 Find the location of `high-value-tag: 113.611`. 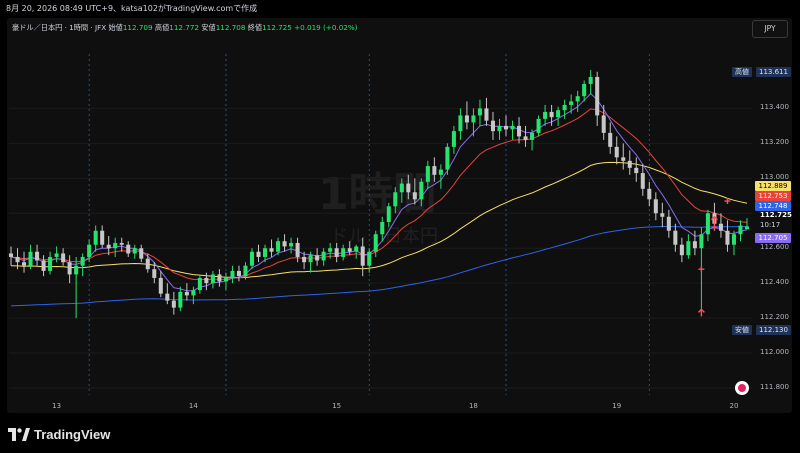

high-value-tag: 113.611 is located at coordinates (773, 71).